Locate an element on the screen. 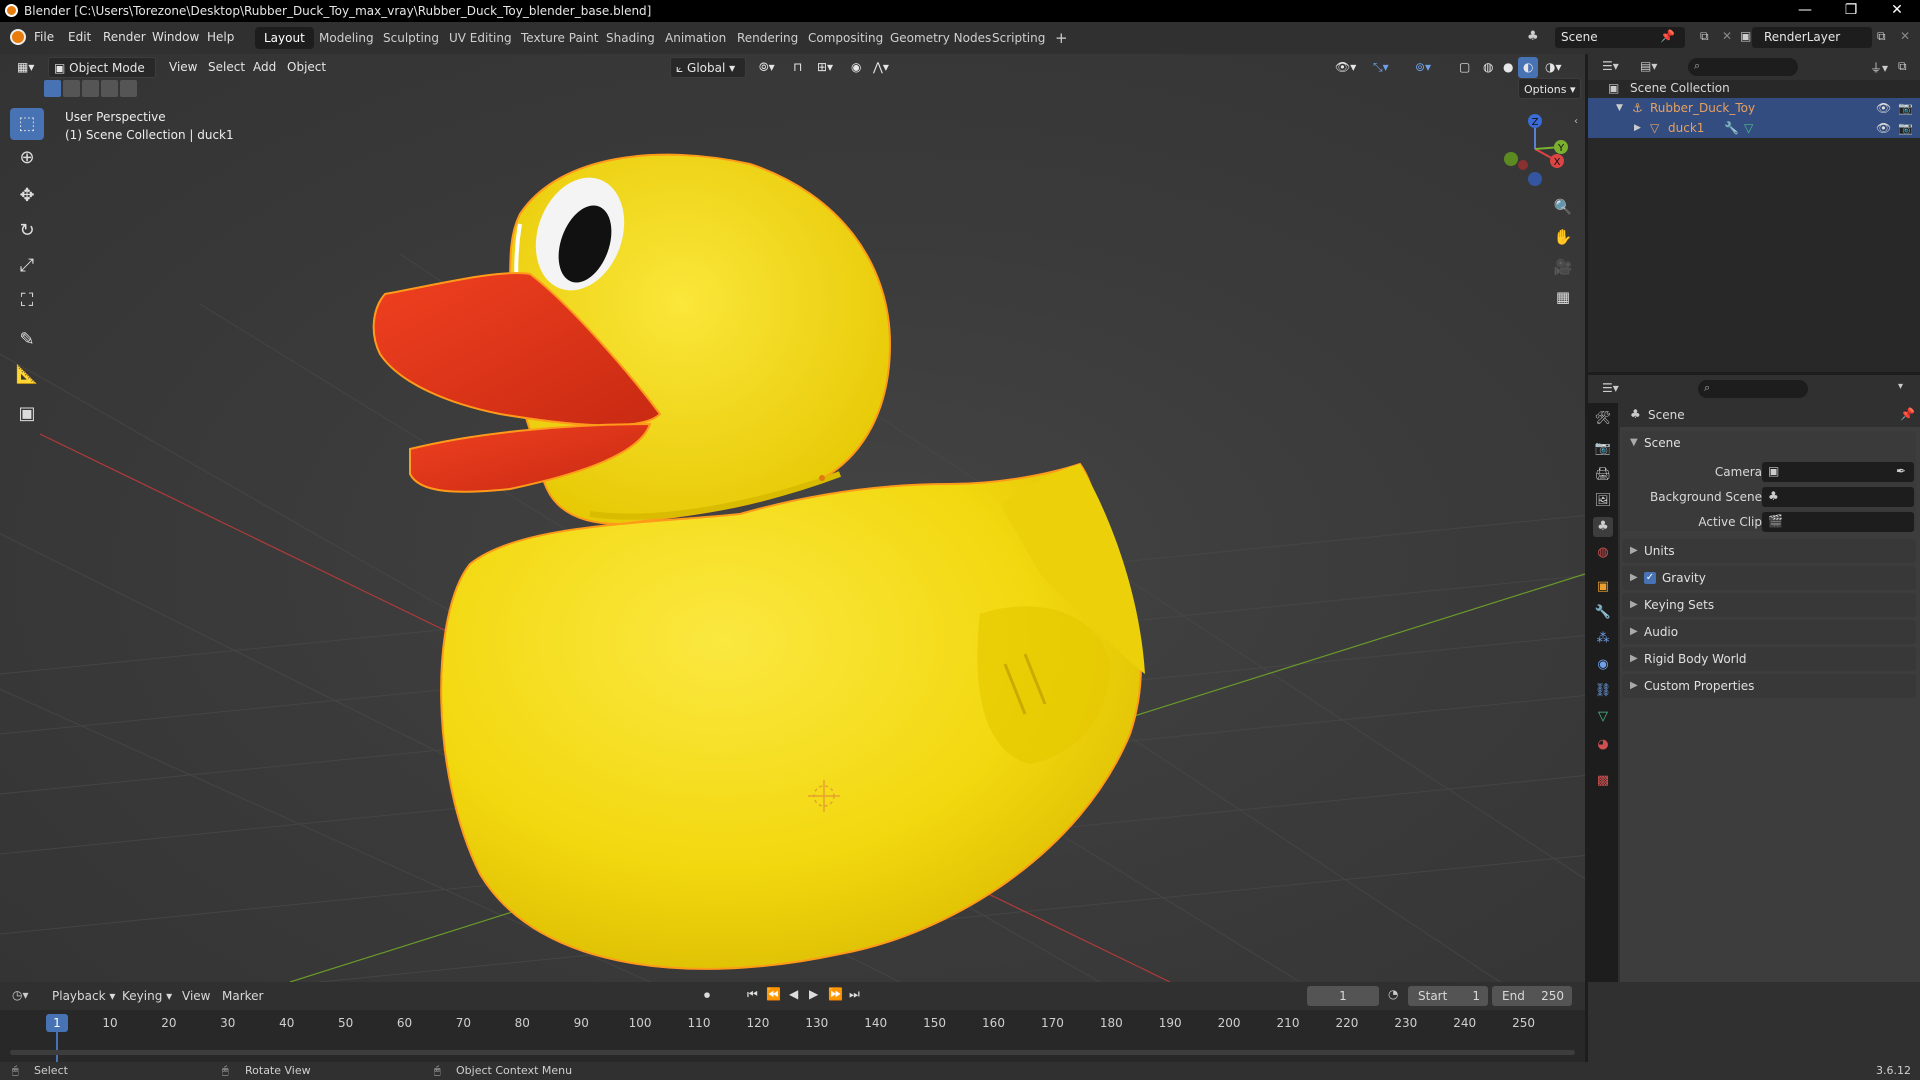 The width and height of the screenshot is (1920, 1080). gravity-checkbox: ✓ is located at coordinates (1650, 578).